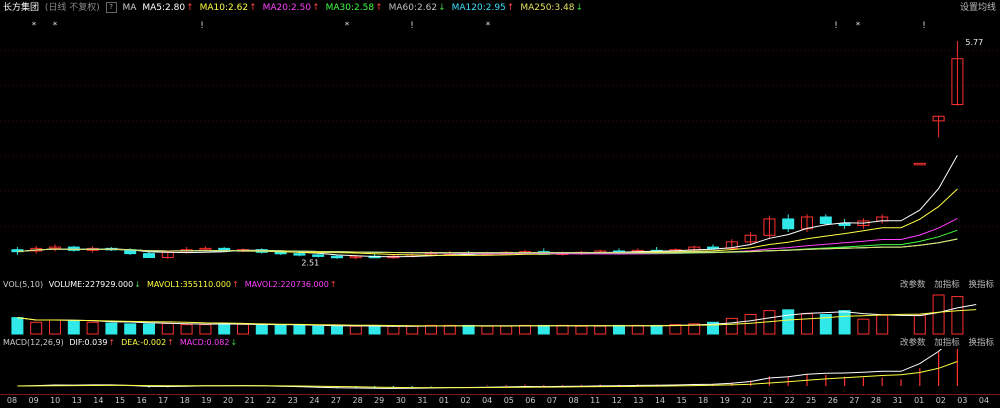  I want to click on help-icon: ?, so click(111, 7).